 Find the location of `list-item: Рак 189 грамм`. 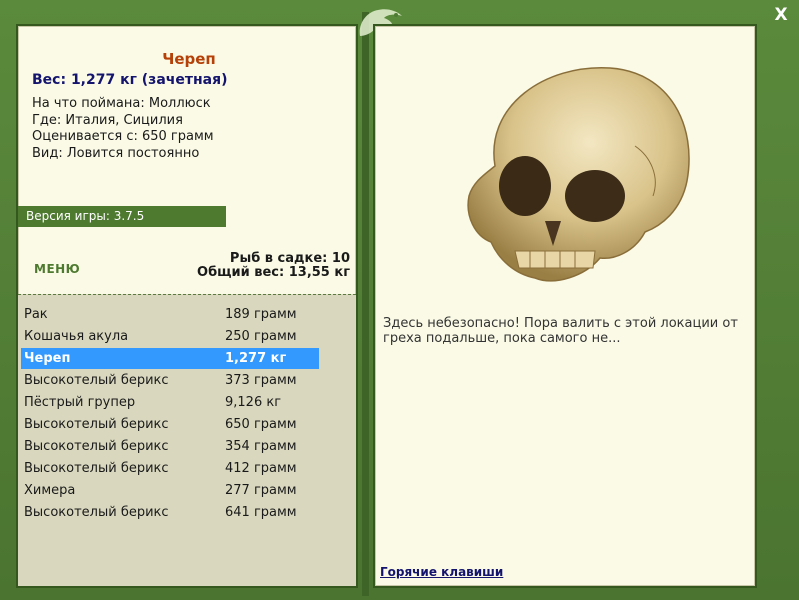

list-item: Рак 189 грамм is located at coordinates (170, 314).